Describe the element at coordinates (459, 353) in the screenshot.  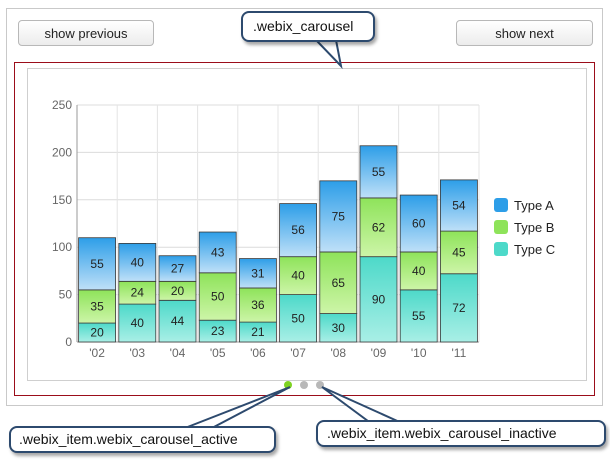
I see `x-tick-label: '11` at that location.